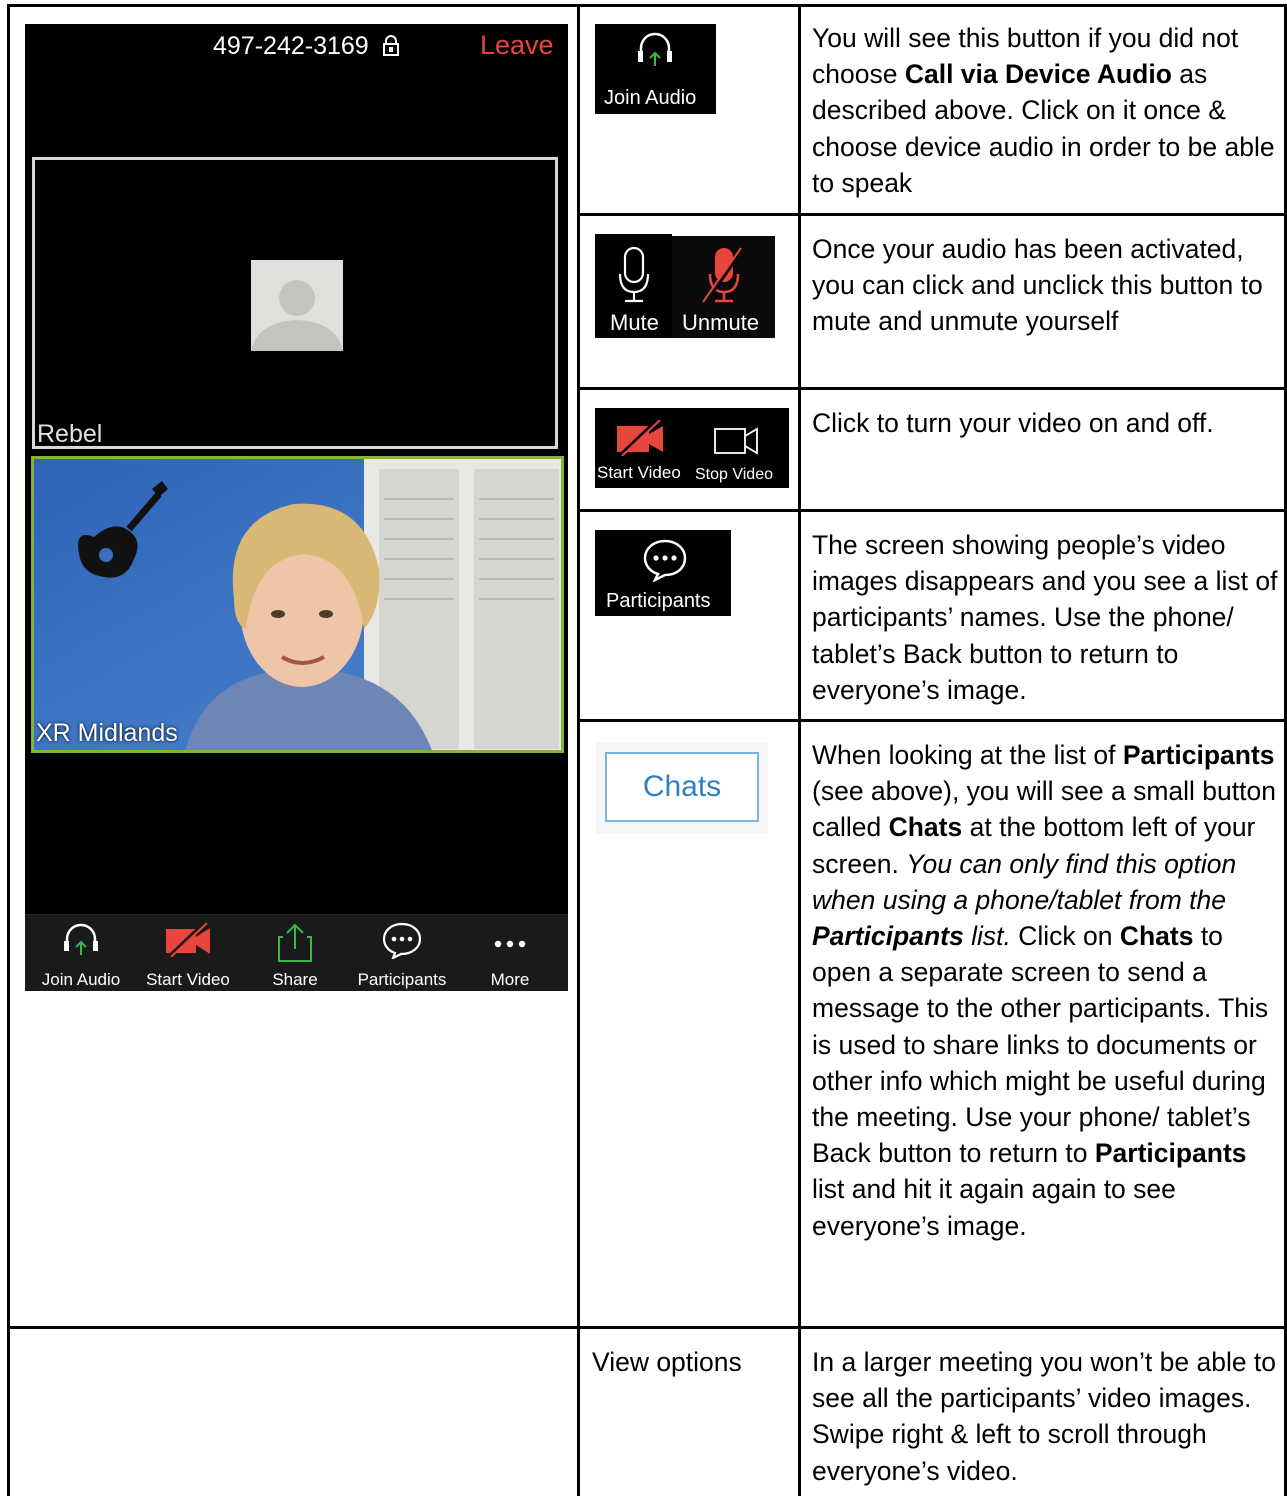  Describe the element at coordinates (724, 275) in the screenshot. I see `microphone-muted-icon` at that location.